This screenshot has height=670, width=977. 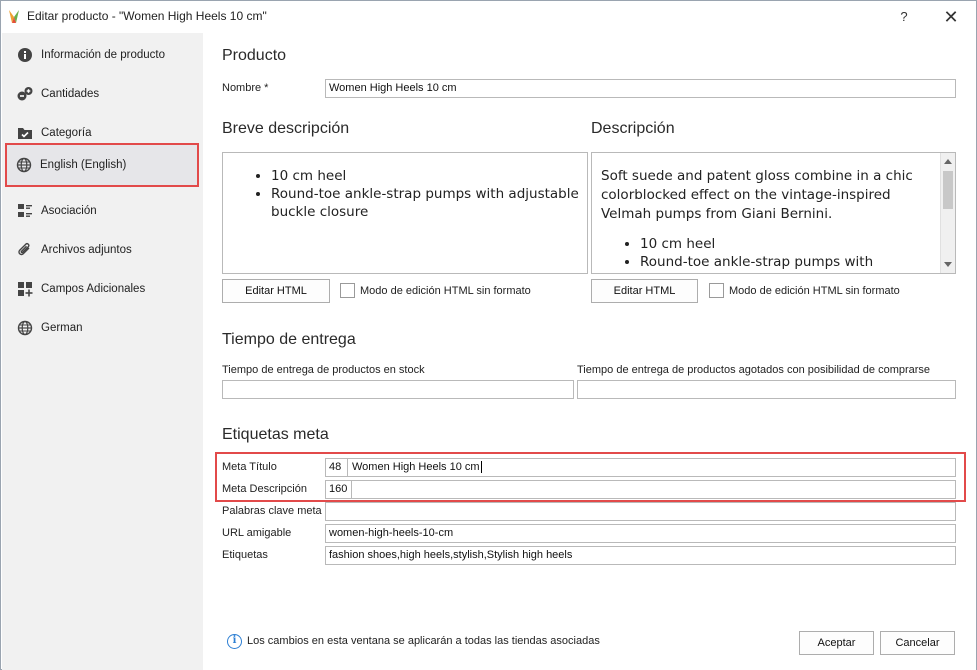 What do you see at coordinates (644, 291) in the screenshot?
I see `desc-edit-html-button: Editar HTML` at bounding box center [644, 291].